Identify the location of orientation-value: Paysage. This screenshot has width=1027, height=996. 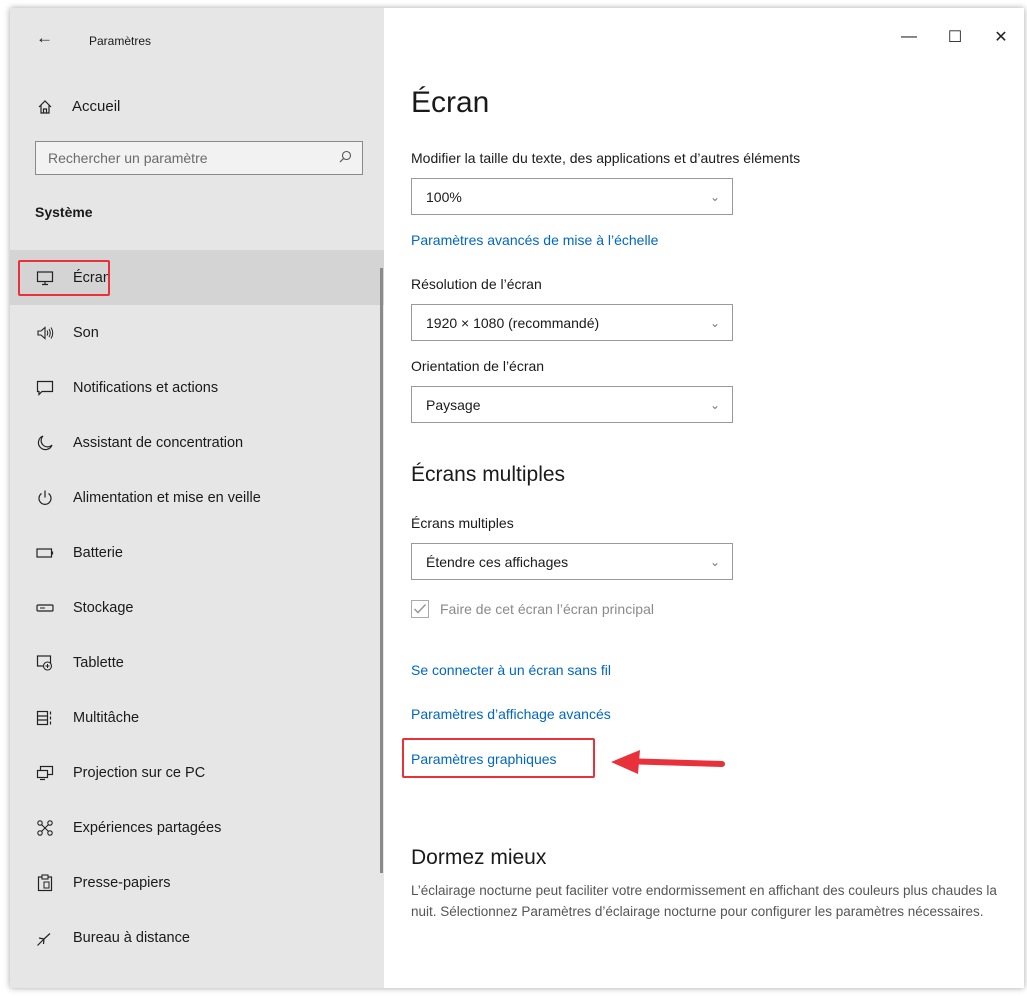
(453, 404).